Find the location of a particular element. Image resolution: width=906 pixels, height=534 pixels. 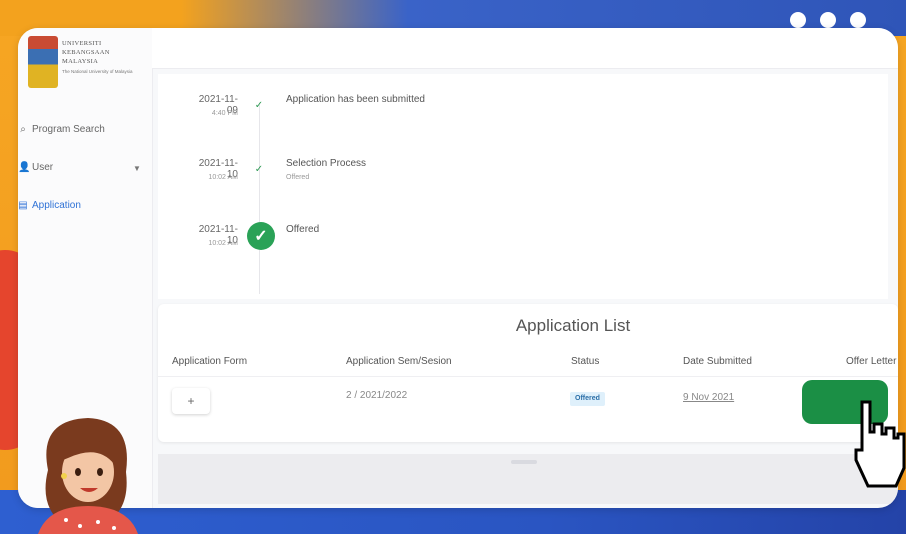

footer-area is located at coordinates (528, 479).